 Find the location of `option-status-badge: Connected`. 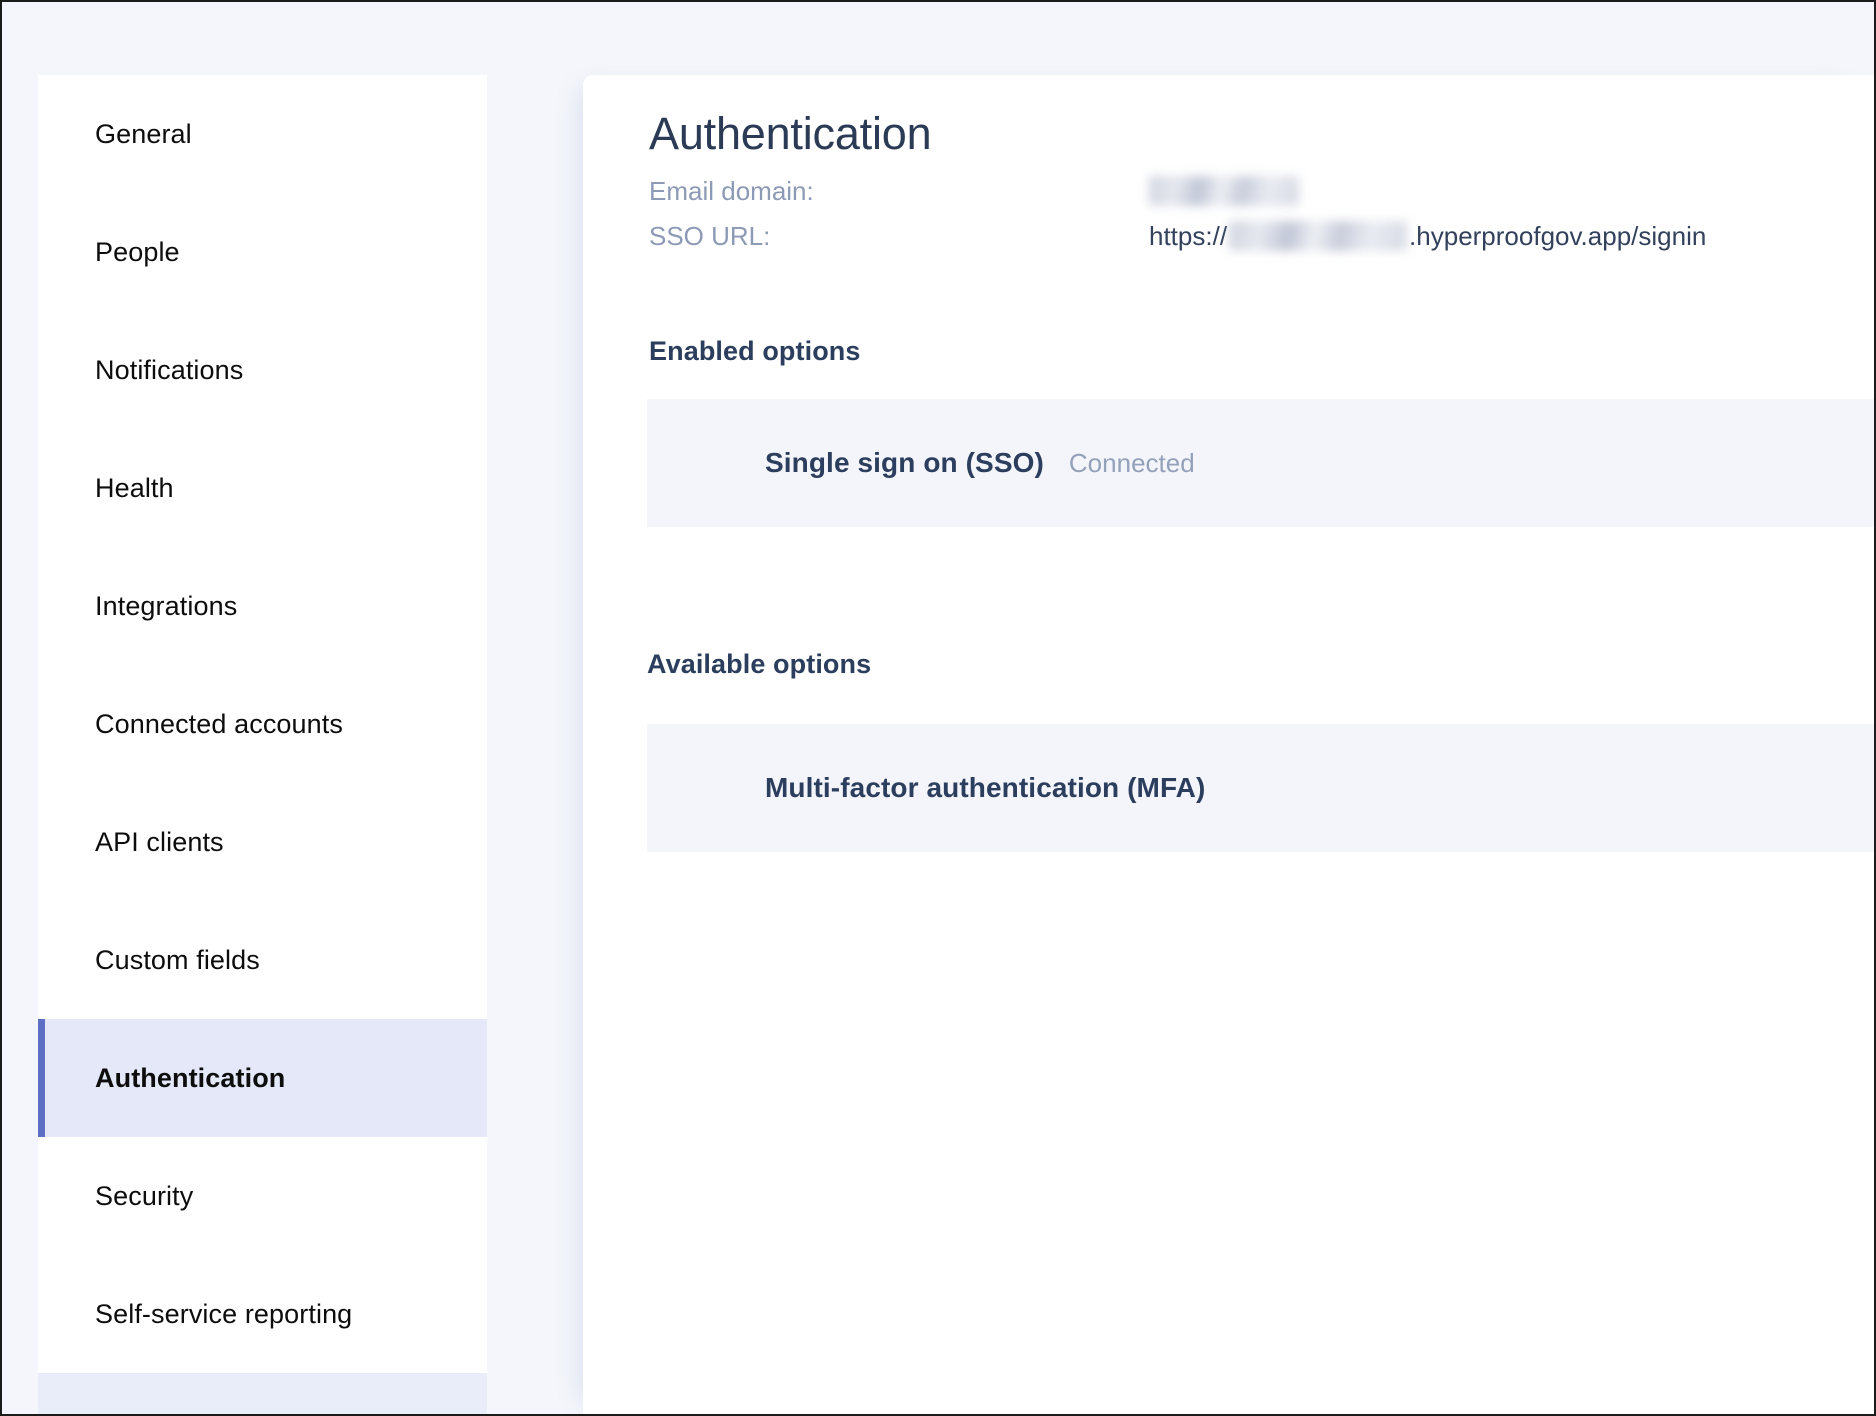

option-status-badge: Connected is located at coordinates (1131, 462).